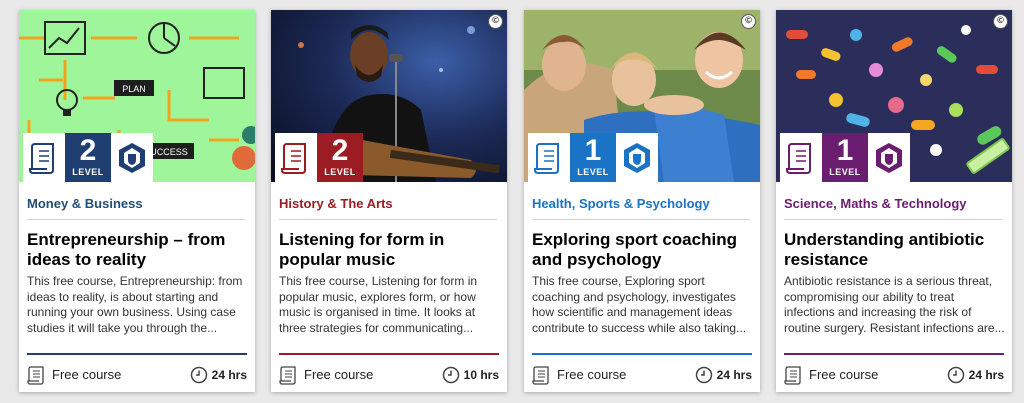 This screenshot has width=1024, height=403. Describe the element at coordinates (137, 96) in the screenshot. I see `course-image: PLAN SUCCESS © 2 LEVEL` at that location.